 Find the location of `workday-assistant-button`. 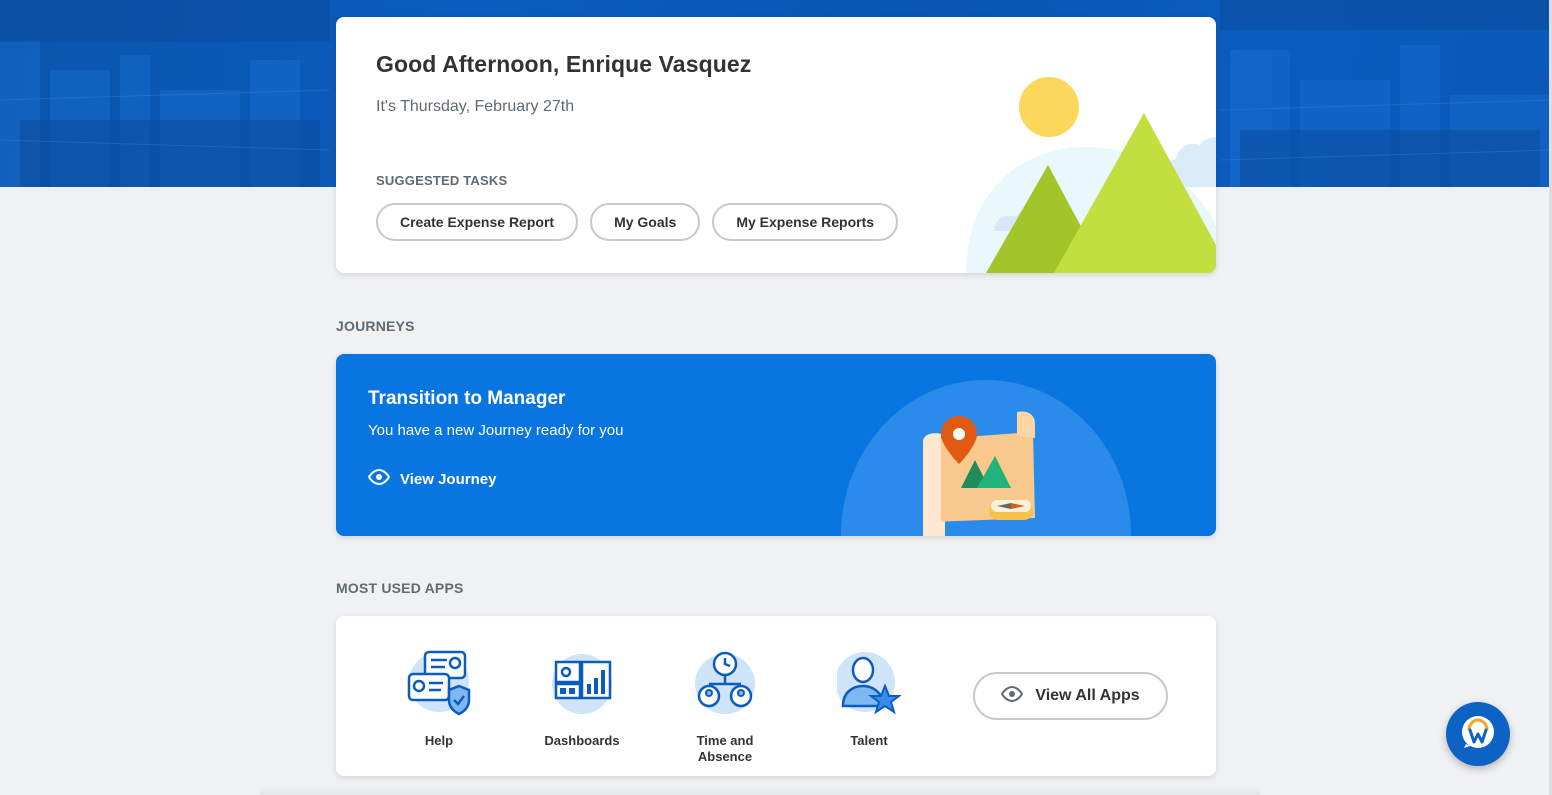

workday-assistant-button is located at coordinates (1478, 734).